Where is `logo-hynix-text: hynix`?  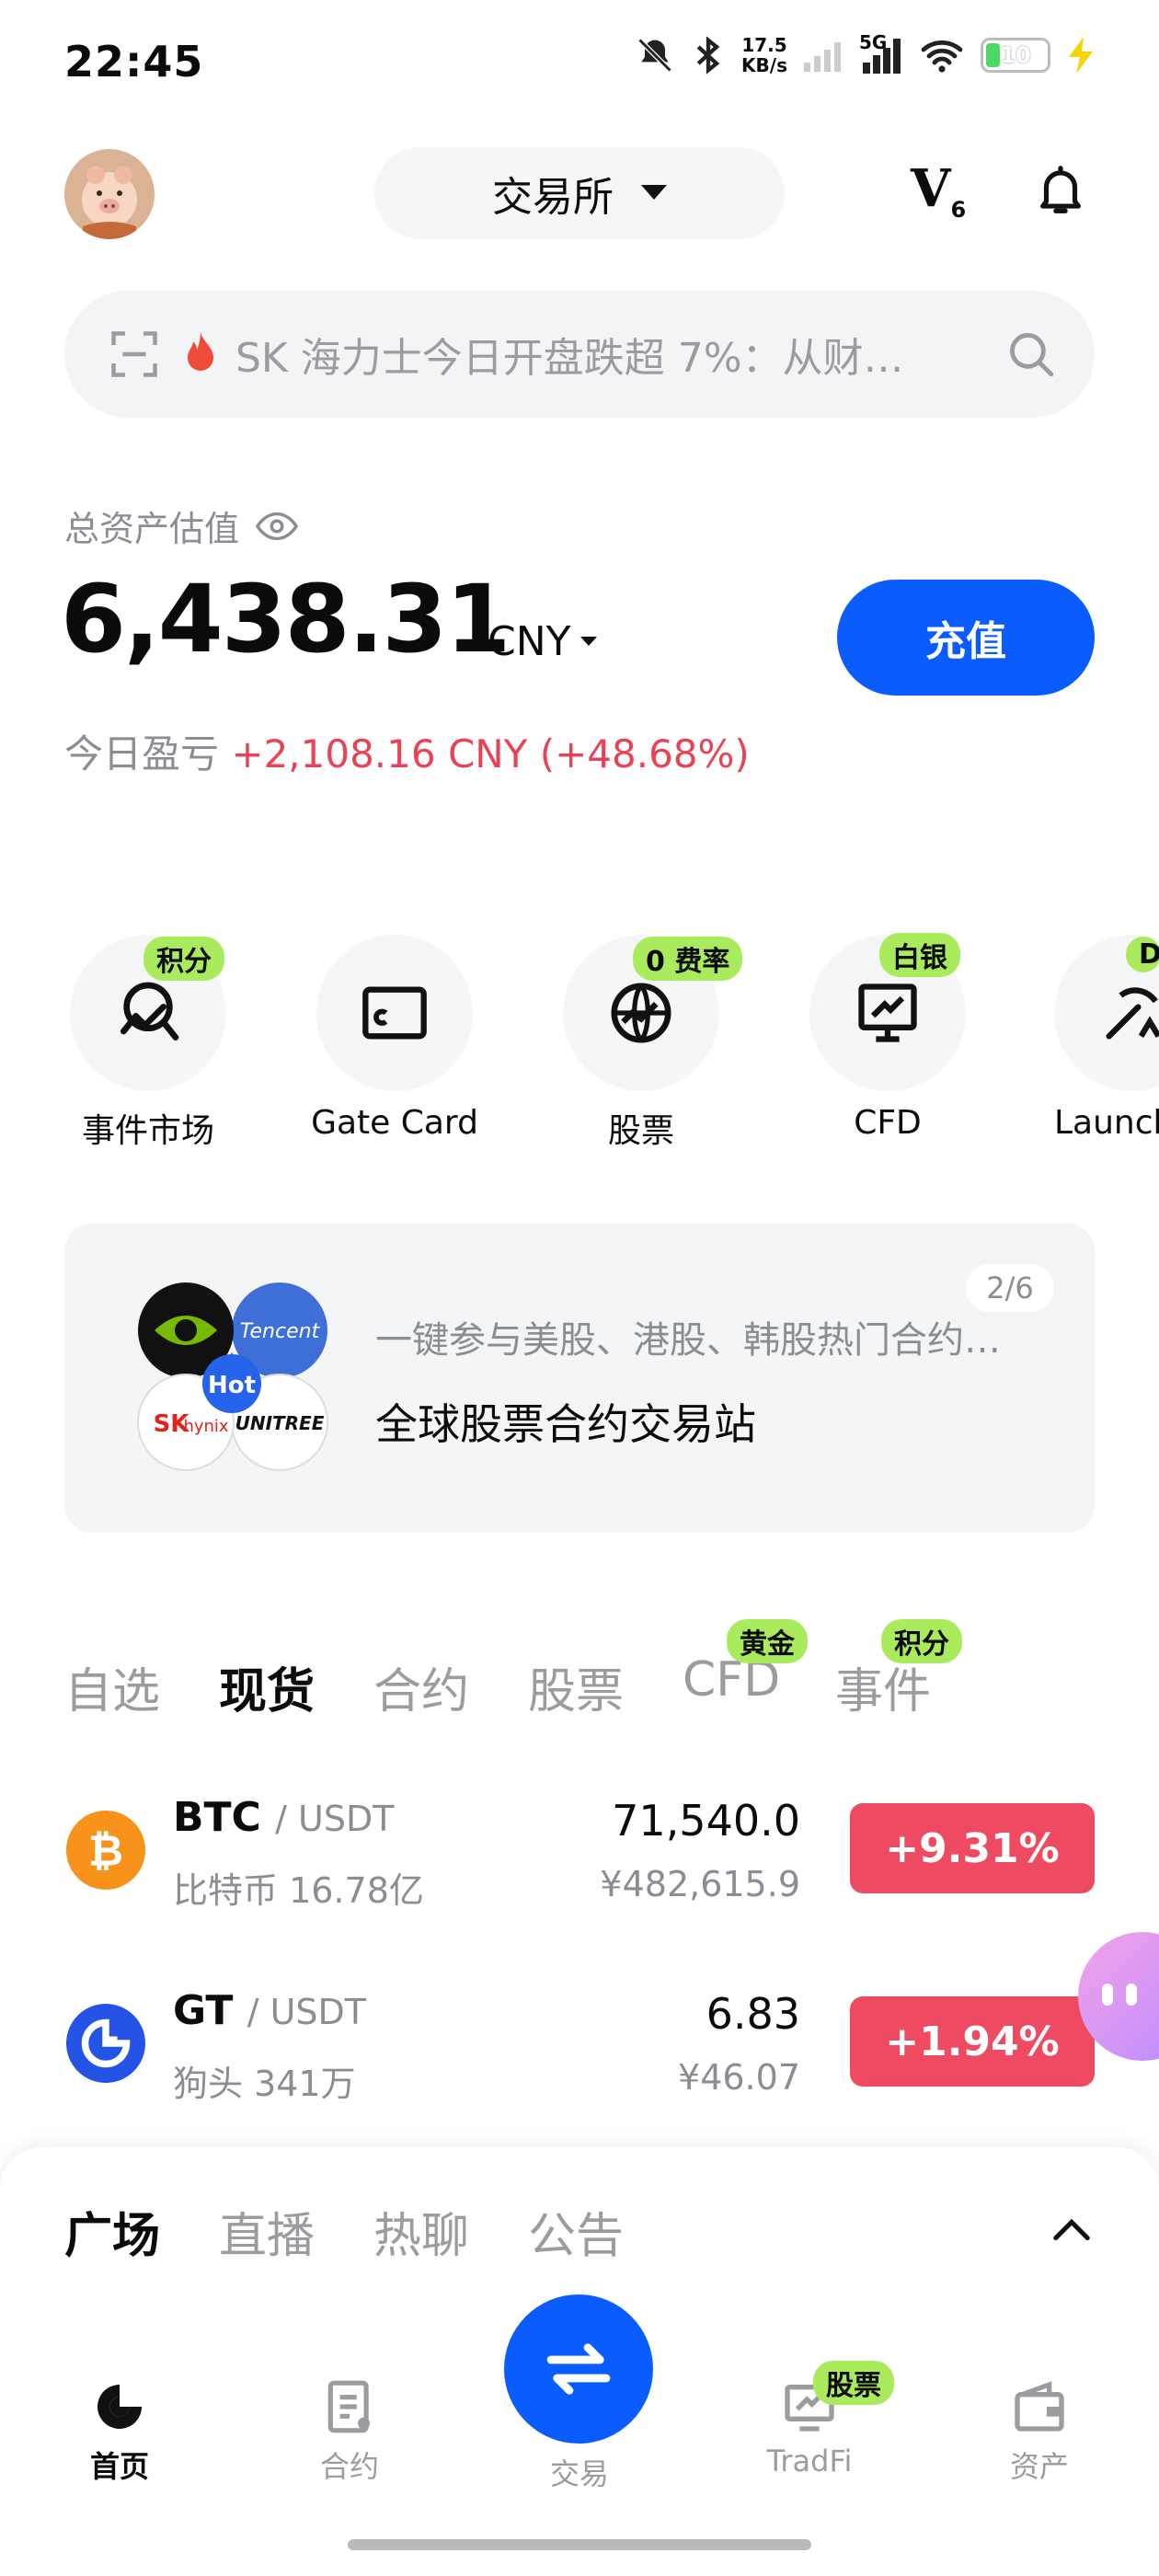
logo-hynix-text: hynix is located at coordinates (205, 1426).